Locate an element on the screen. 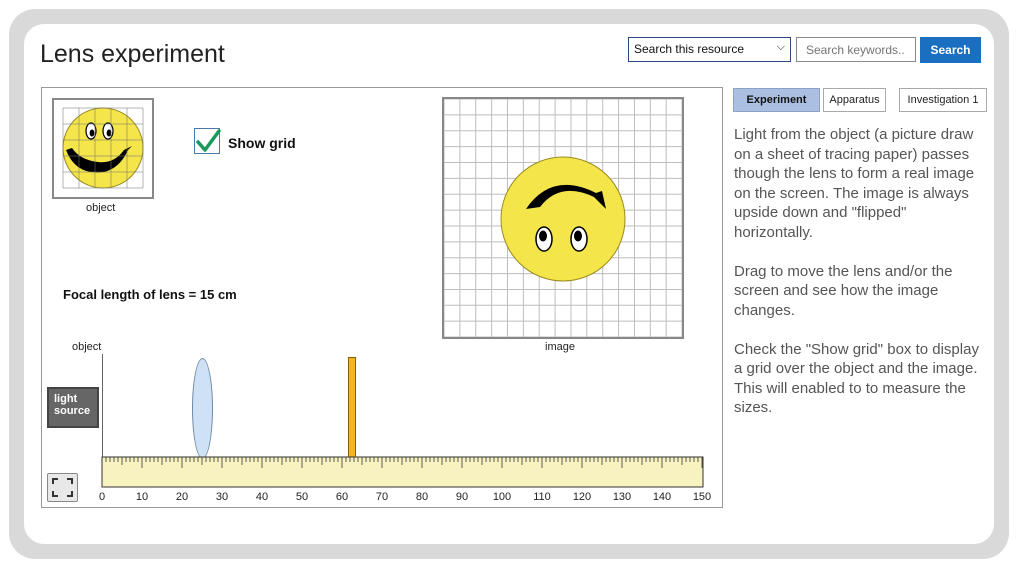  lens is located at coordinates (202, 408).